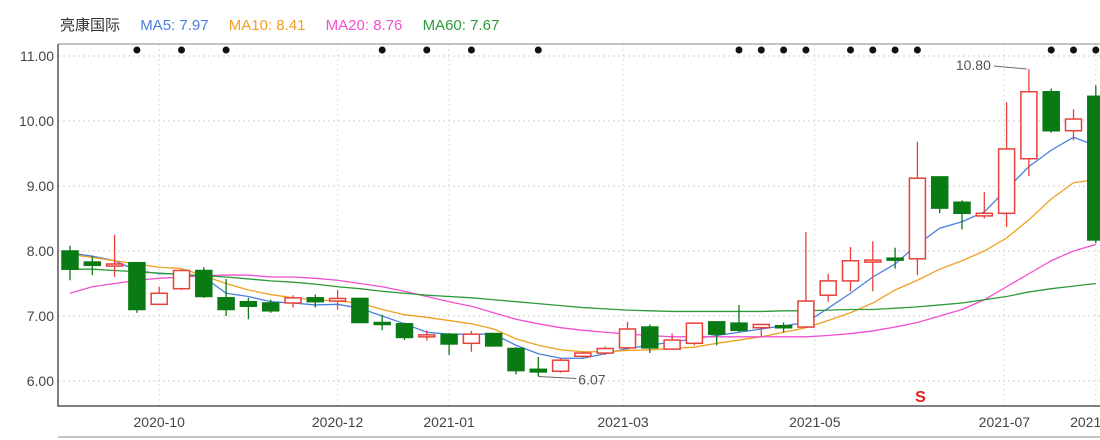 The height and width of the screenshot is (440, 1100). I want to click on x-tick-label: 2021-05, so click(815, 422).